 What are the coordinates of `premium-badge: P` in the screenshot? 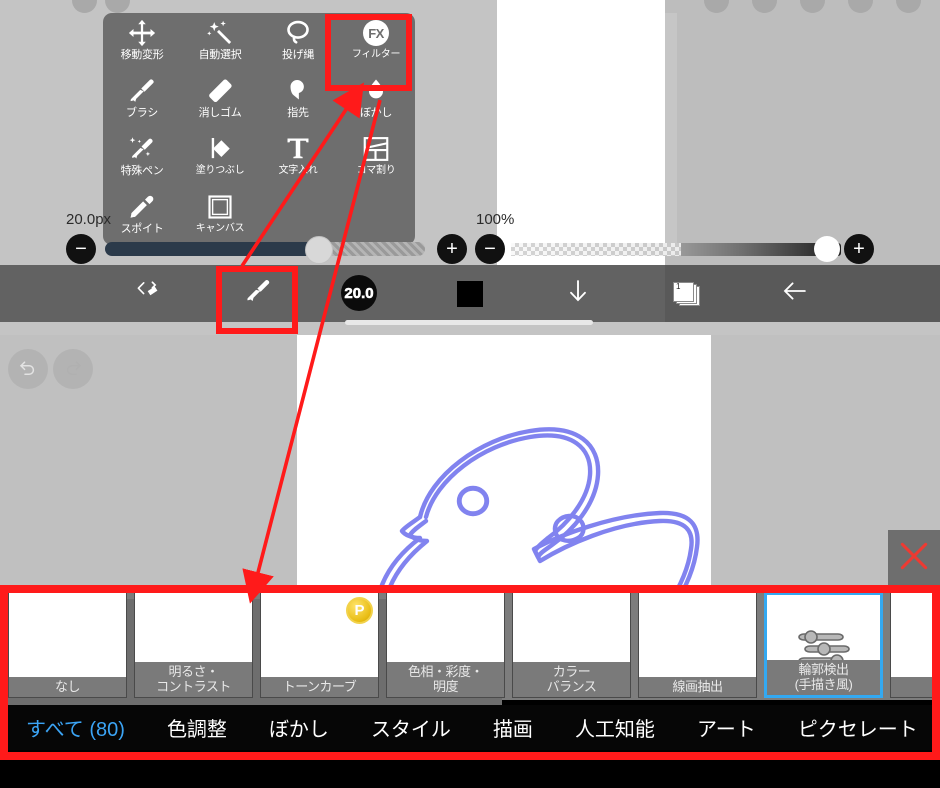 It's located at (359, 610).